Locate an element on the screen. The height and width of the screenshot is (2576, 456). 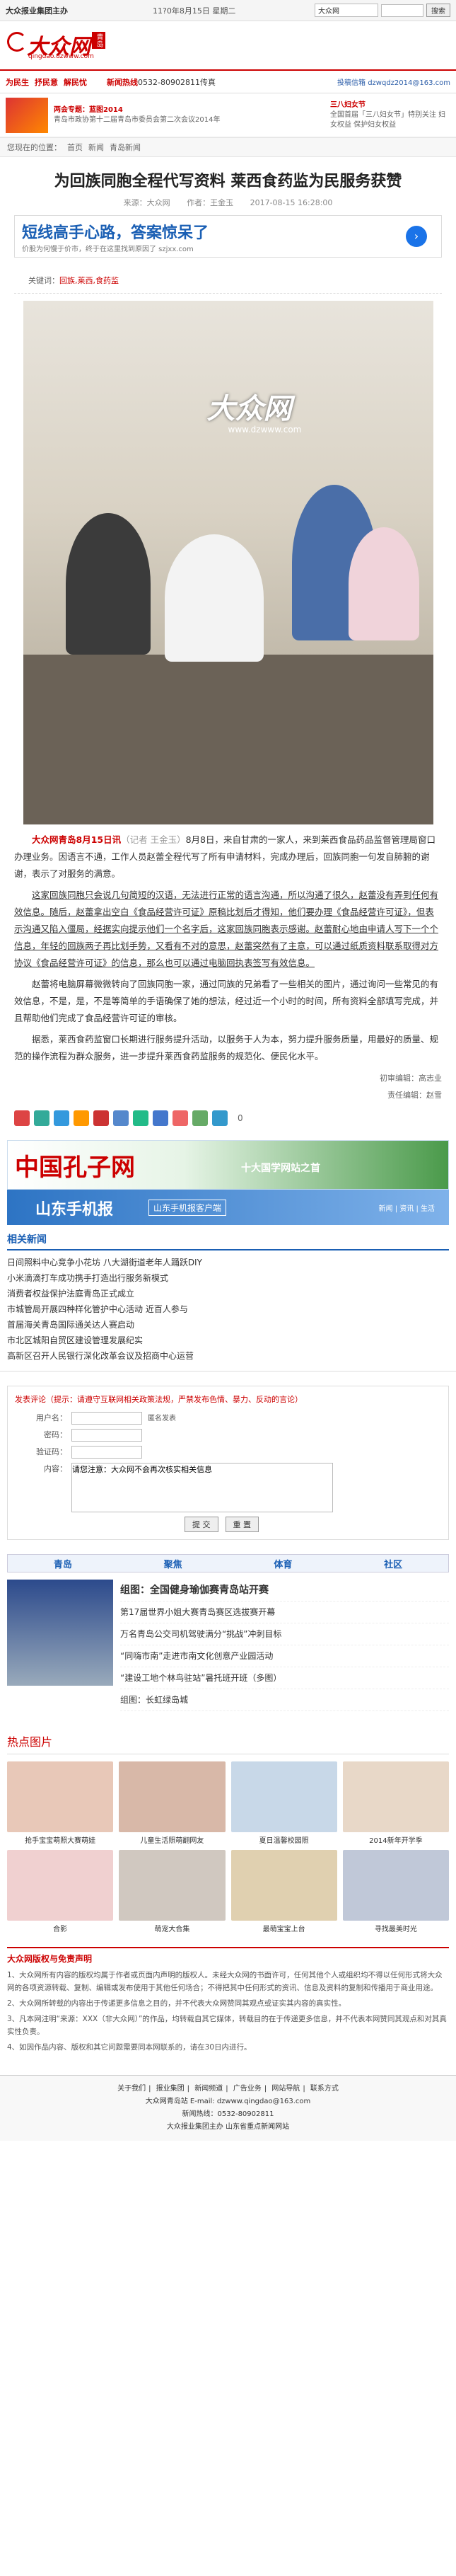
kongzi-banner: 中国孔子网 十大国学网站之首 is located at coordinates (228, 1165).